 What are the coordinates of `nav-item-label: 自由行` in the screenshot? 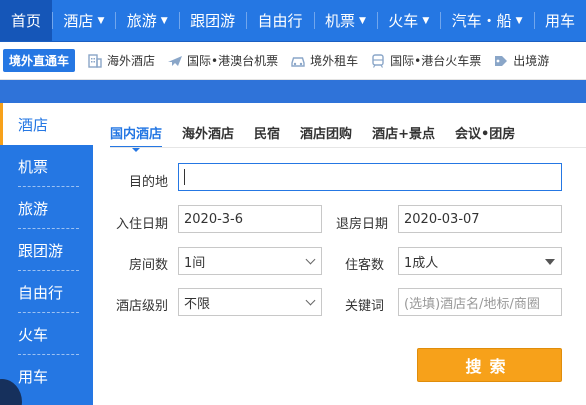 It's located at (280, 21).